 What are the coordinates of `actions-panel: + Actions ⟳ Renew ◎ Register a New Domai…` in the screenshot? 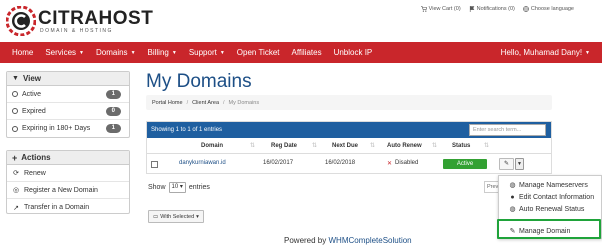 It's located at (68, 182).